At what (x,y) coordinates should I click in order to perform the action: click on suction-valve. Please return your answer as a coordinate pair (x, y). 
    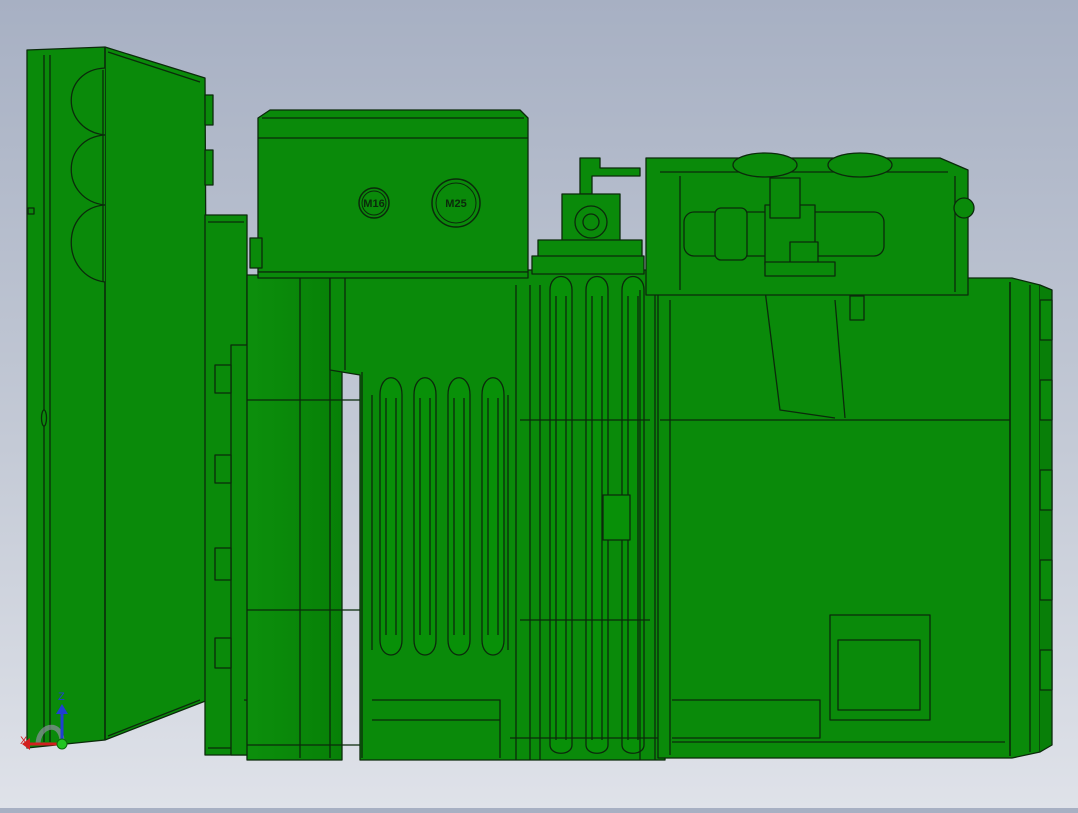
    Looking at the image, I should click on (810, 224).